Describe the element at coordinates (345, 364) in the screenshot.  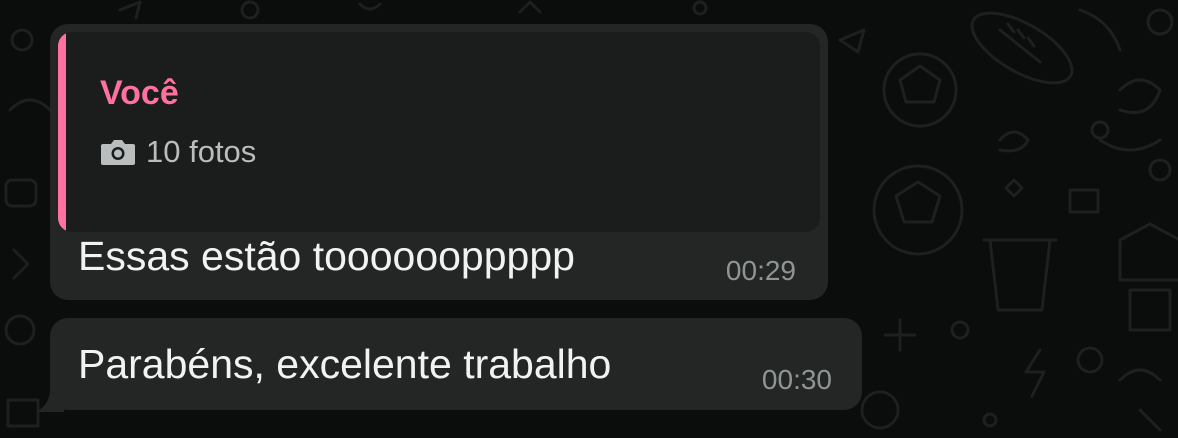
I see `message-text: Parabéns, excelente trabalho` at that location.